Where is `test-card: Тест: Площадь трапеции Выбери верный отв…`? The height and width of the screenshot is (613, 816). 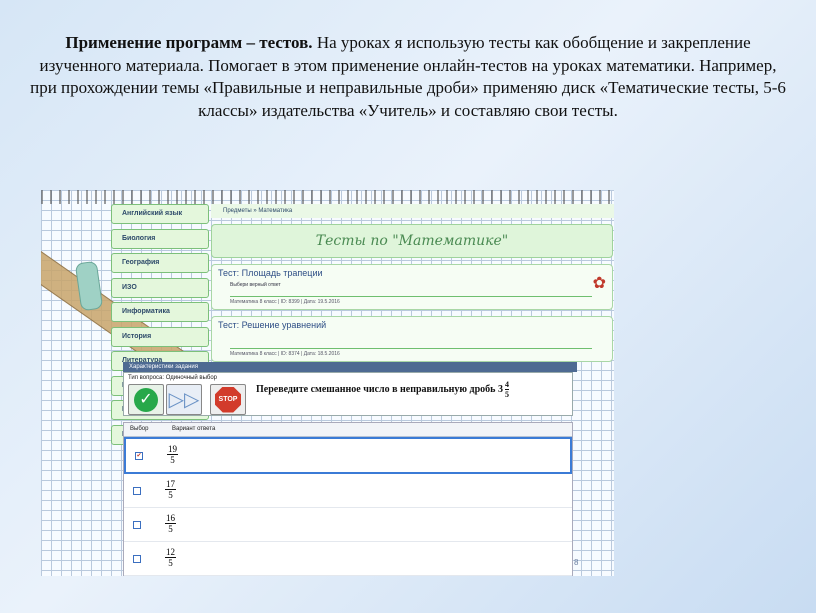 test-card: Тест: Площадь трапеции Выбери верный отв… is located at coordinates (412, 287).